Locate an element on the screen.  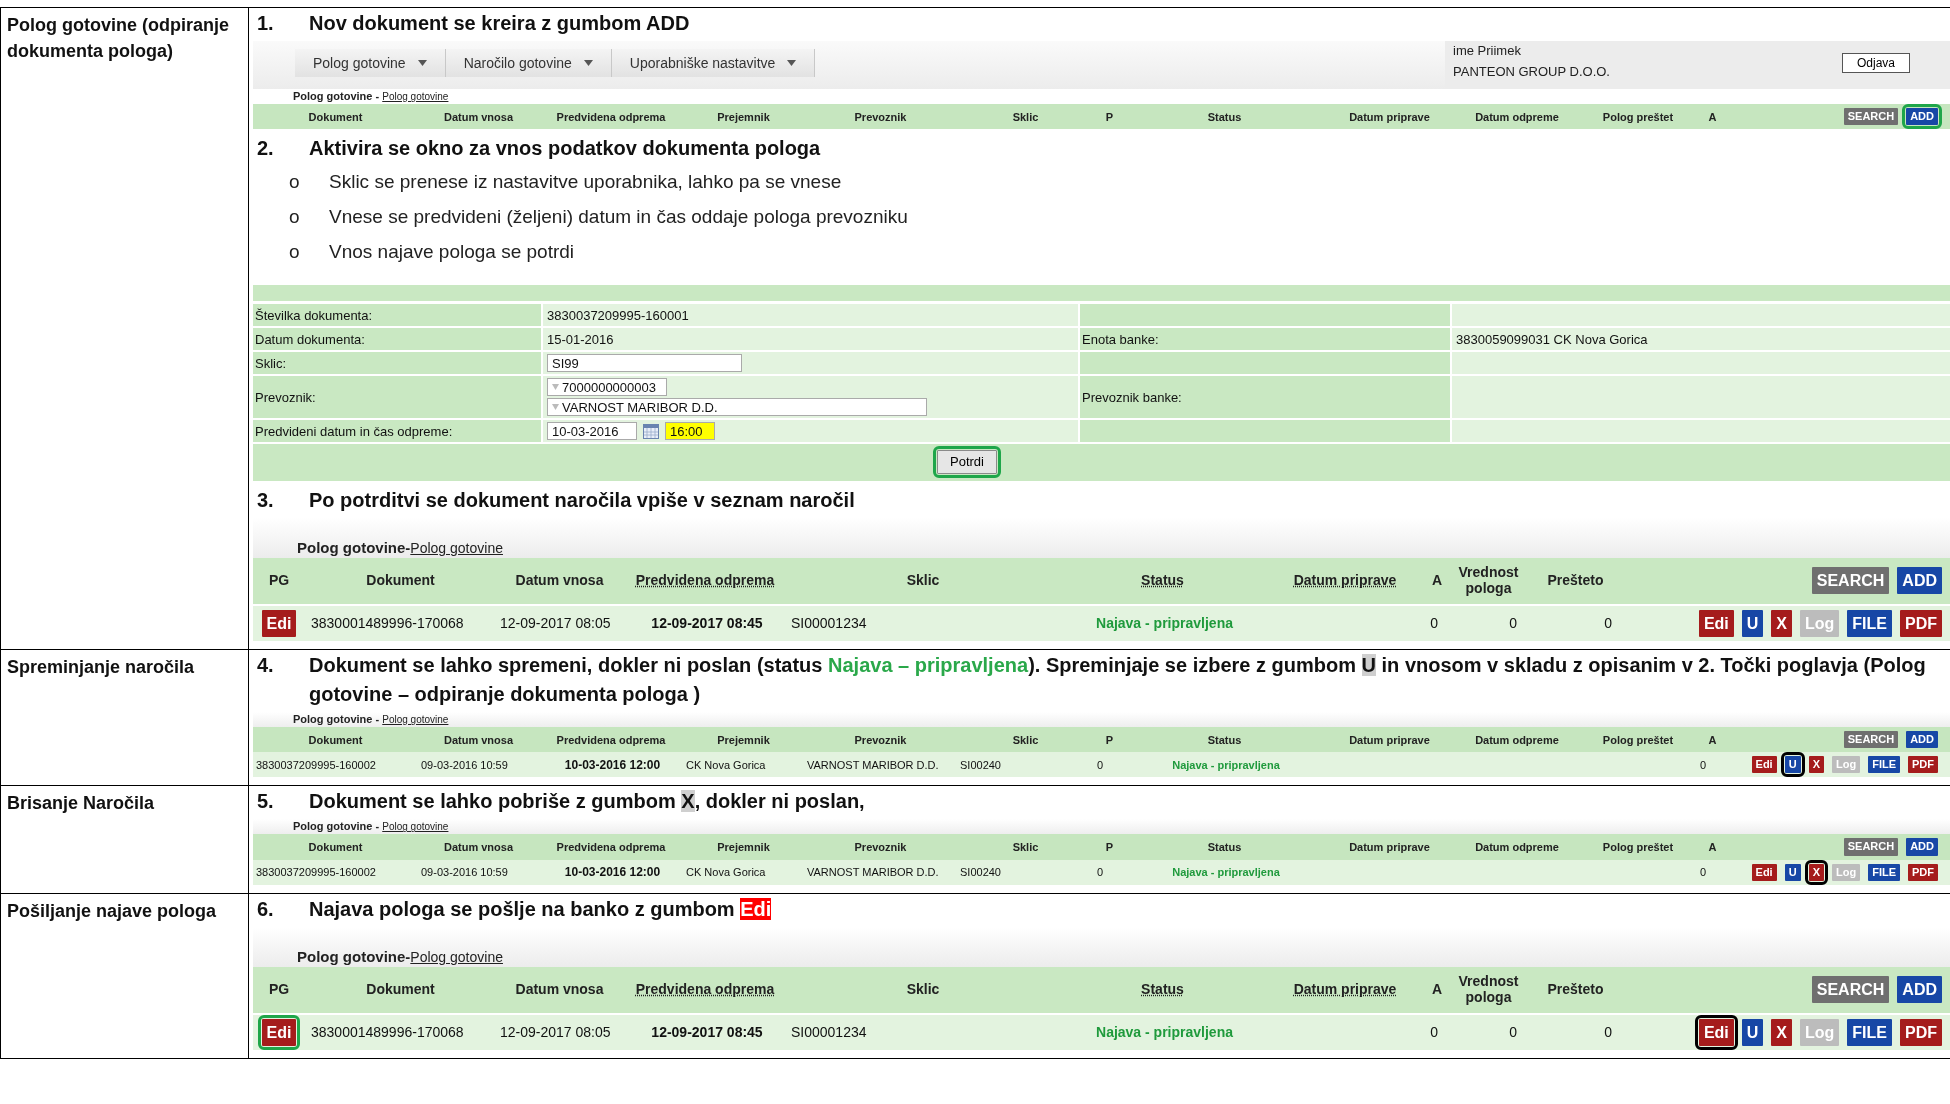
table-cell-text: 12-09-2017 08:05 is located at coordinates (555, 623).